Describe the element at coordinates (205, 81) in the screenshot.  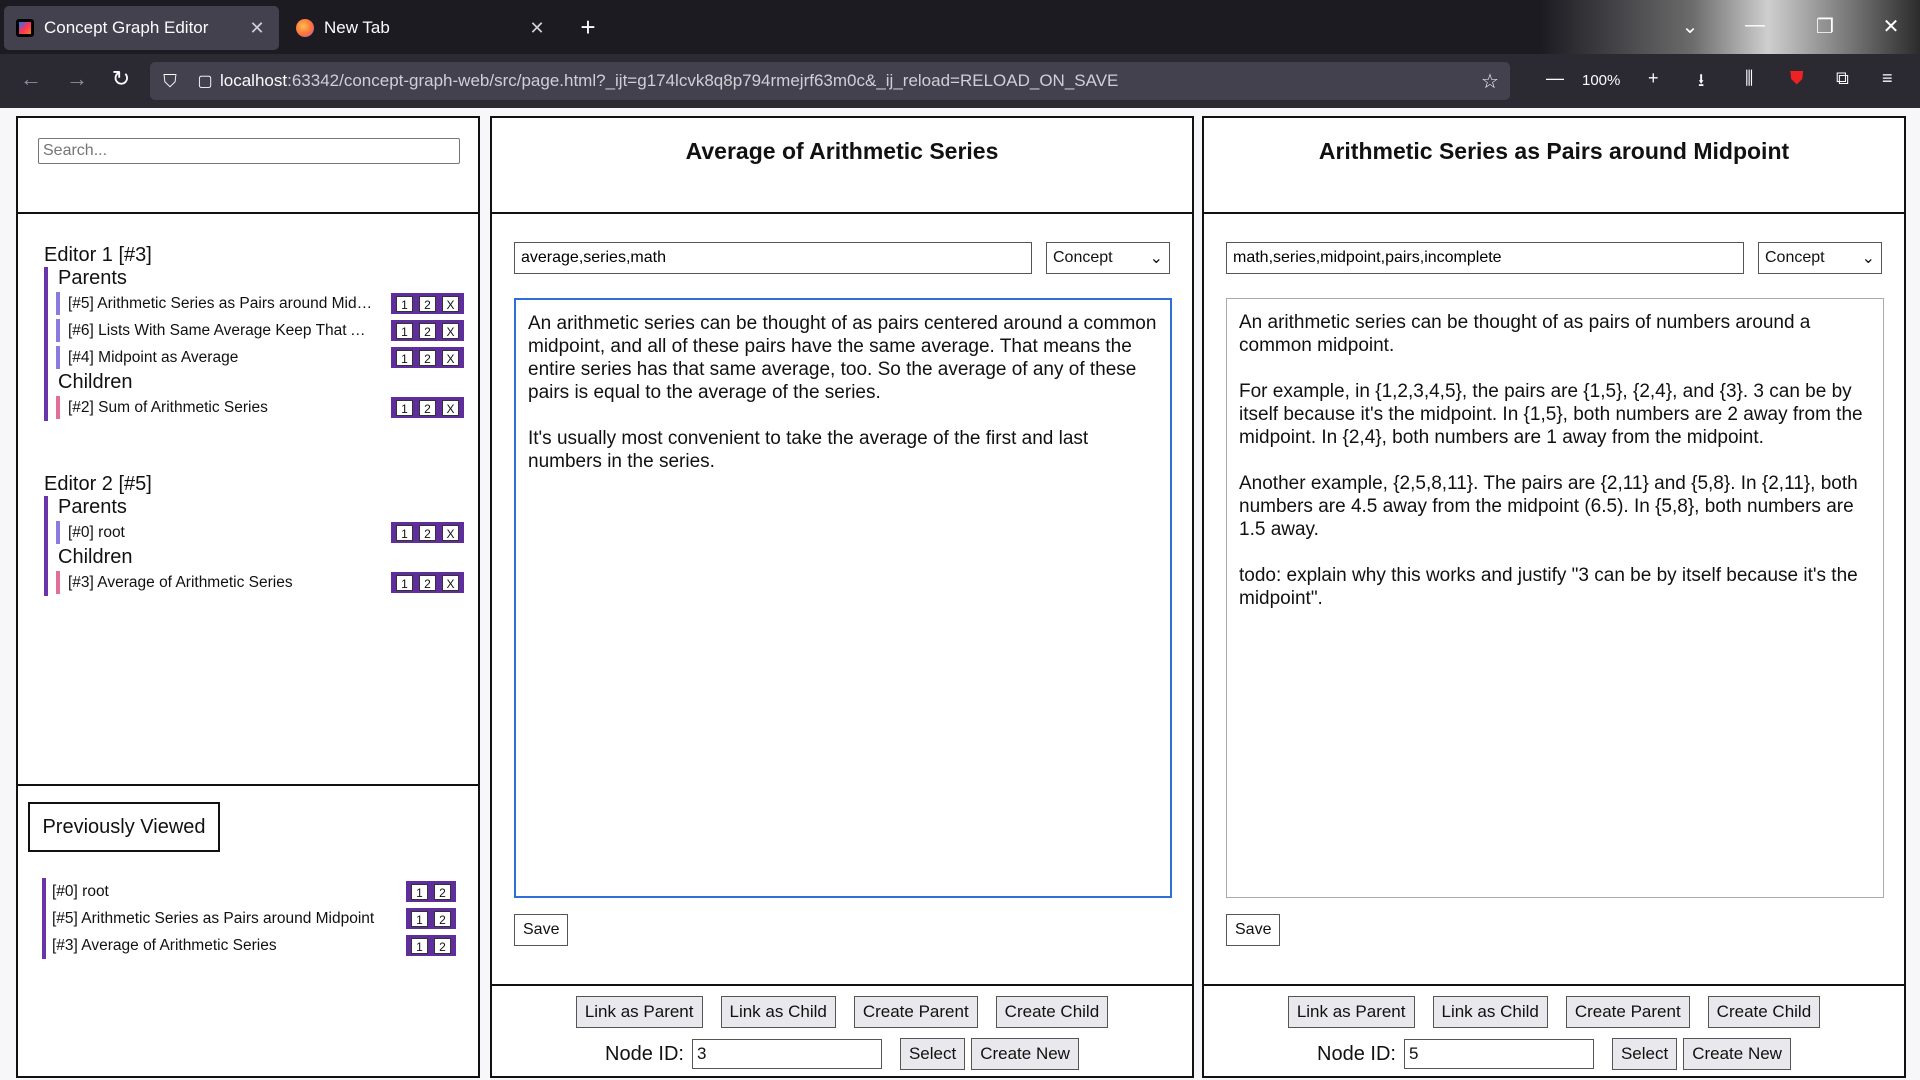
I see `page-icon: ▢` at that location.